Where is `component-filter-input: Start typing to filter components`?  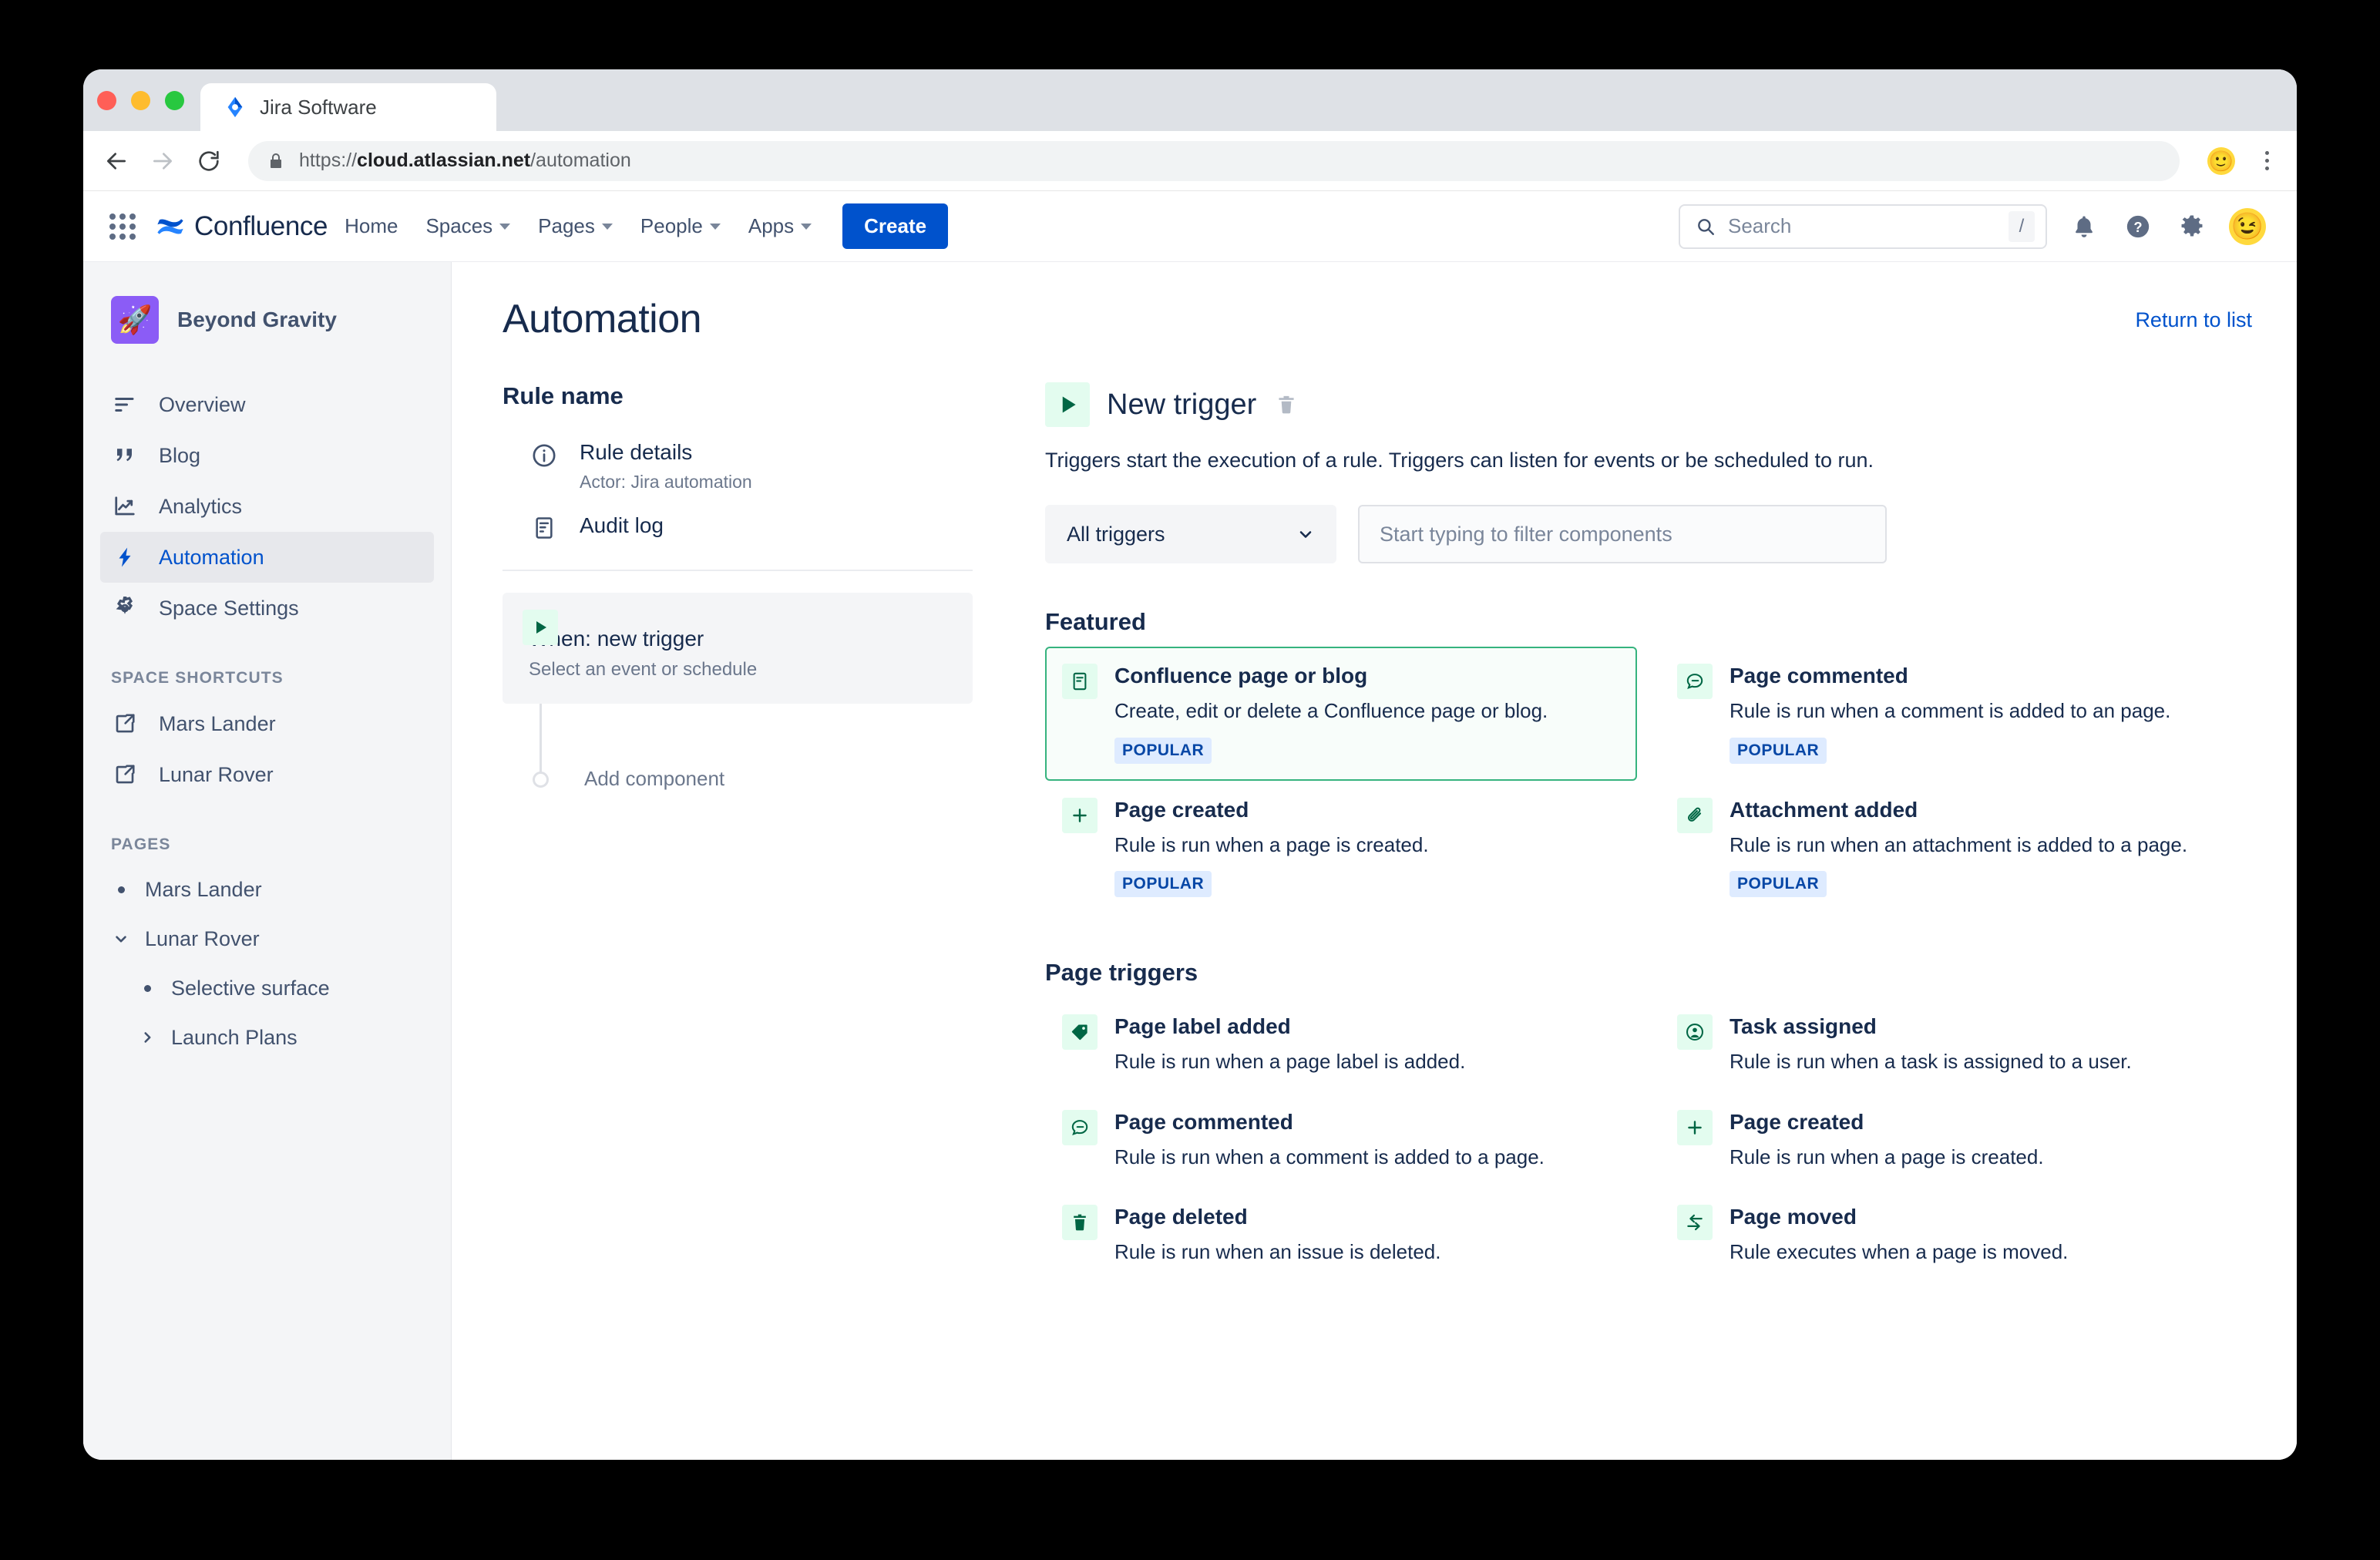
component-filter-input: Start typing to filter components is located at coordinates (1622, 534).